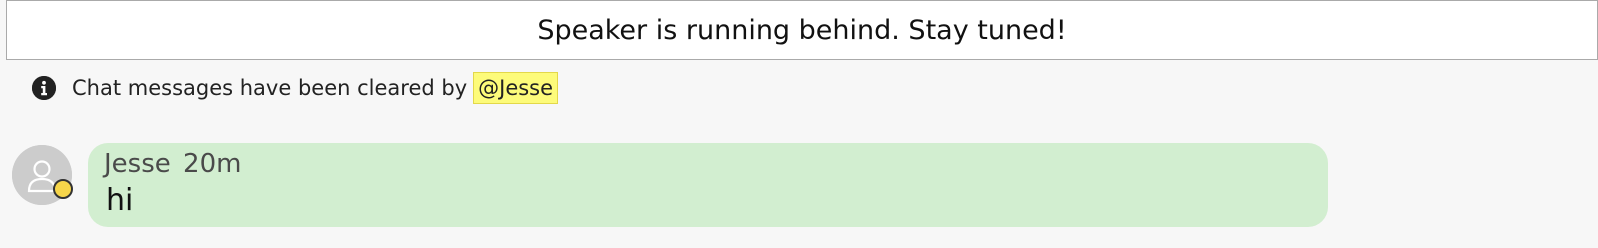 This screenshot has height=248, width=1598. Describe the element at coordinates (516, 88) in the screenshot. I see `user-mention: @Jesse` at that location.